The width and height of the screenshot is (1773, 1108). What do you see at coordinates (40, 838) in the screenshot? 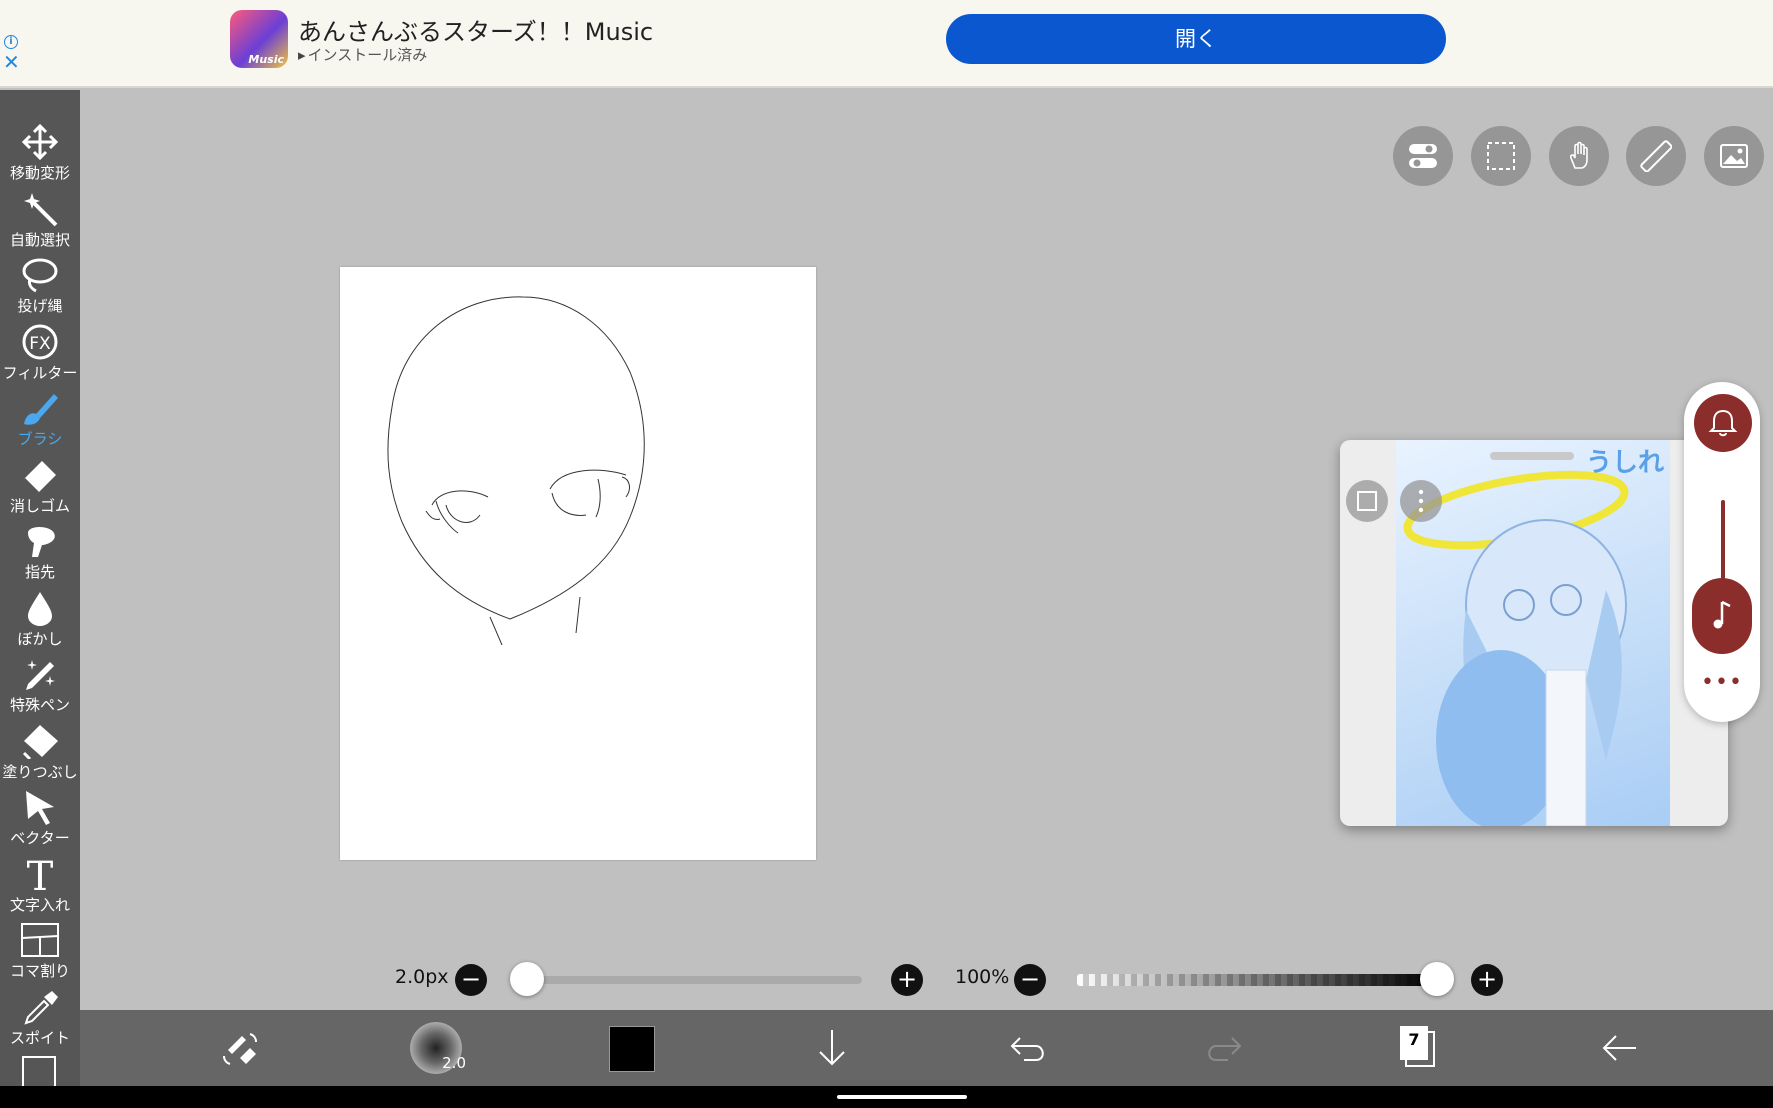
I see `tool-label: ベクター` at bounding box center [40, 838].